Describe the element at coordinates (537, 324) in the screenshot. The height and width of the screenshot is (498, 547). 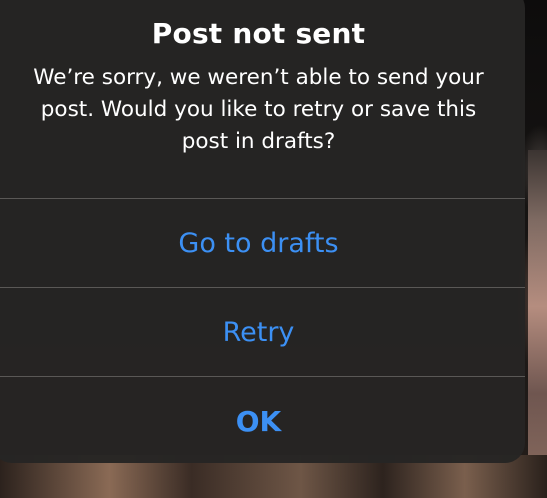
I see `background-photo-right` at that location.